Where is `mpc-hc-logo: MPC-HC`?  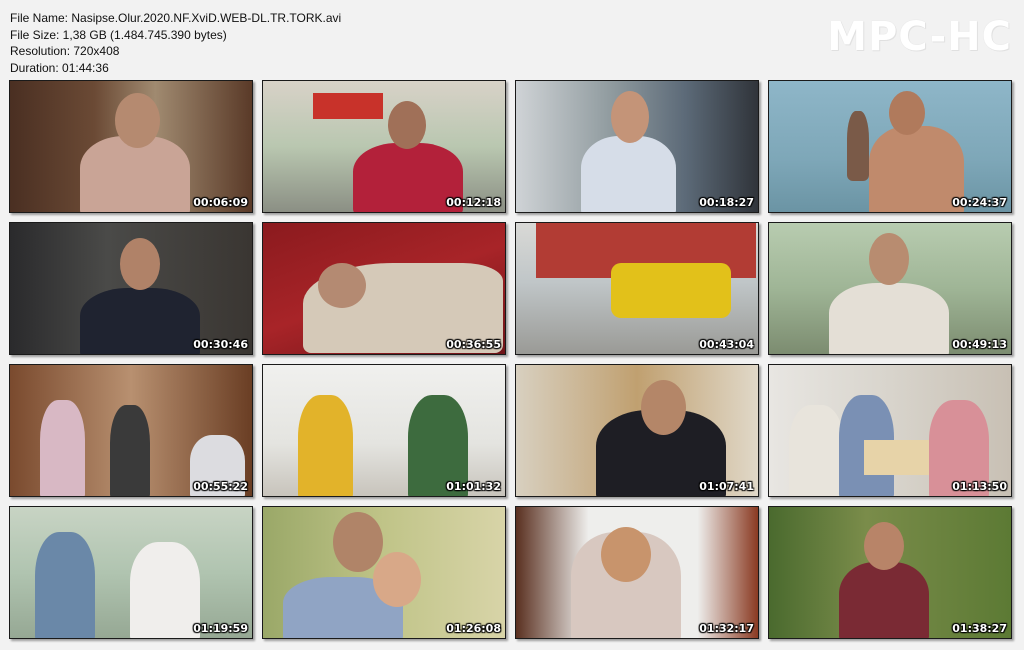
mpc-hc-logo: MPC-HC is located at coordinates (919, 37).